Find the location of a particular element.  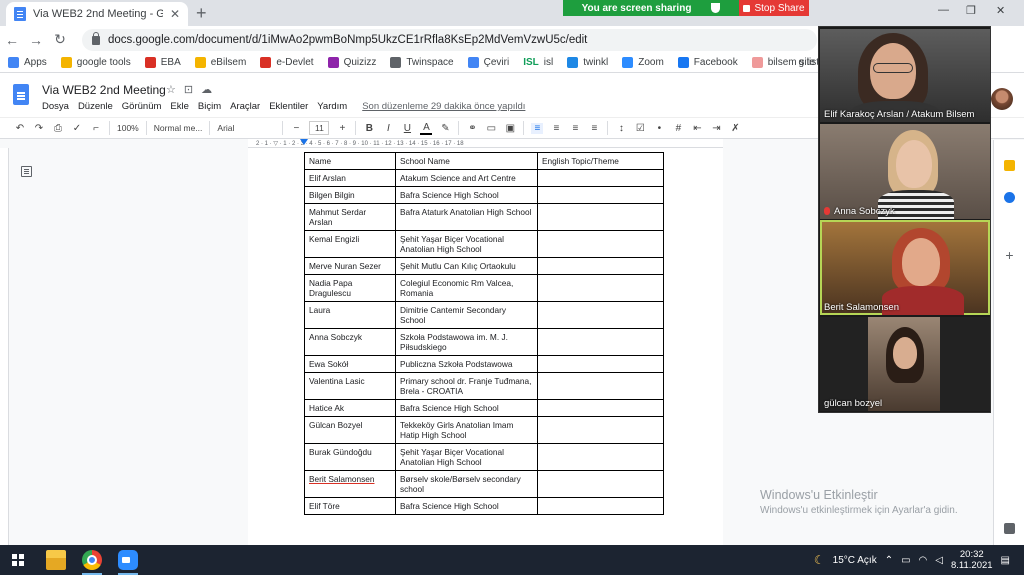

spellcheck-icon: ✓ is located at coordinates (77, 128).